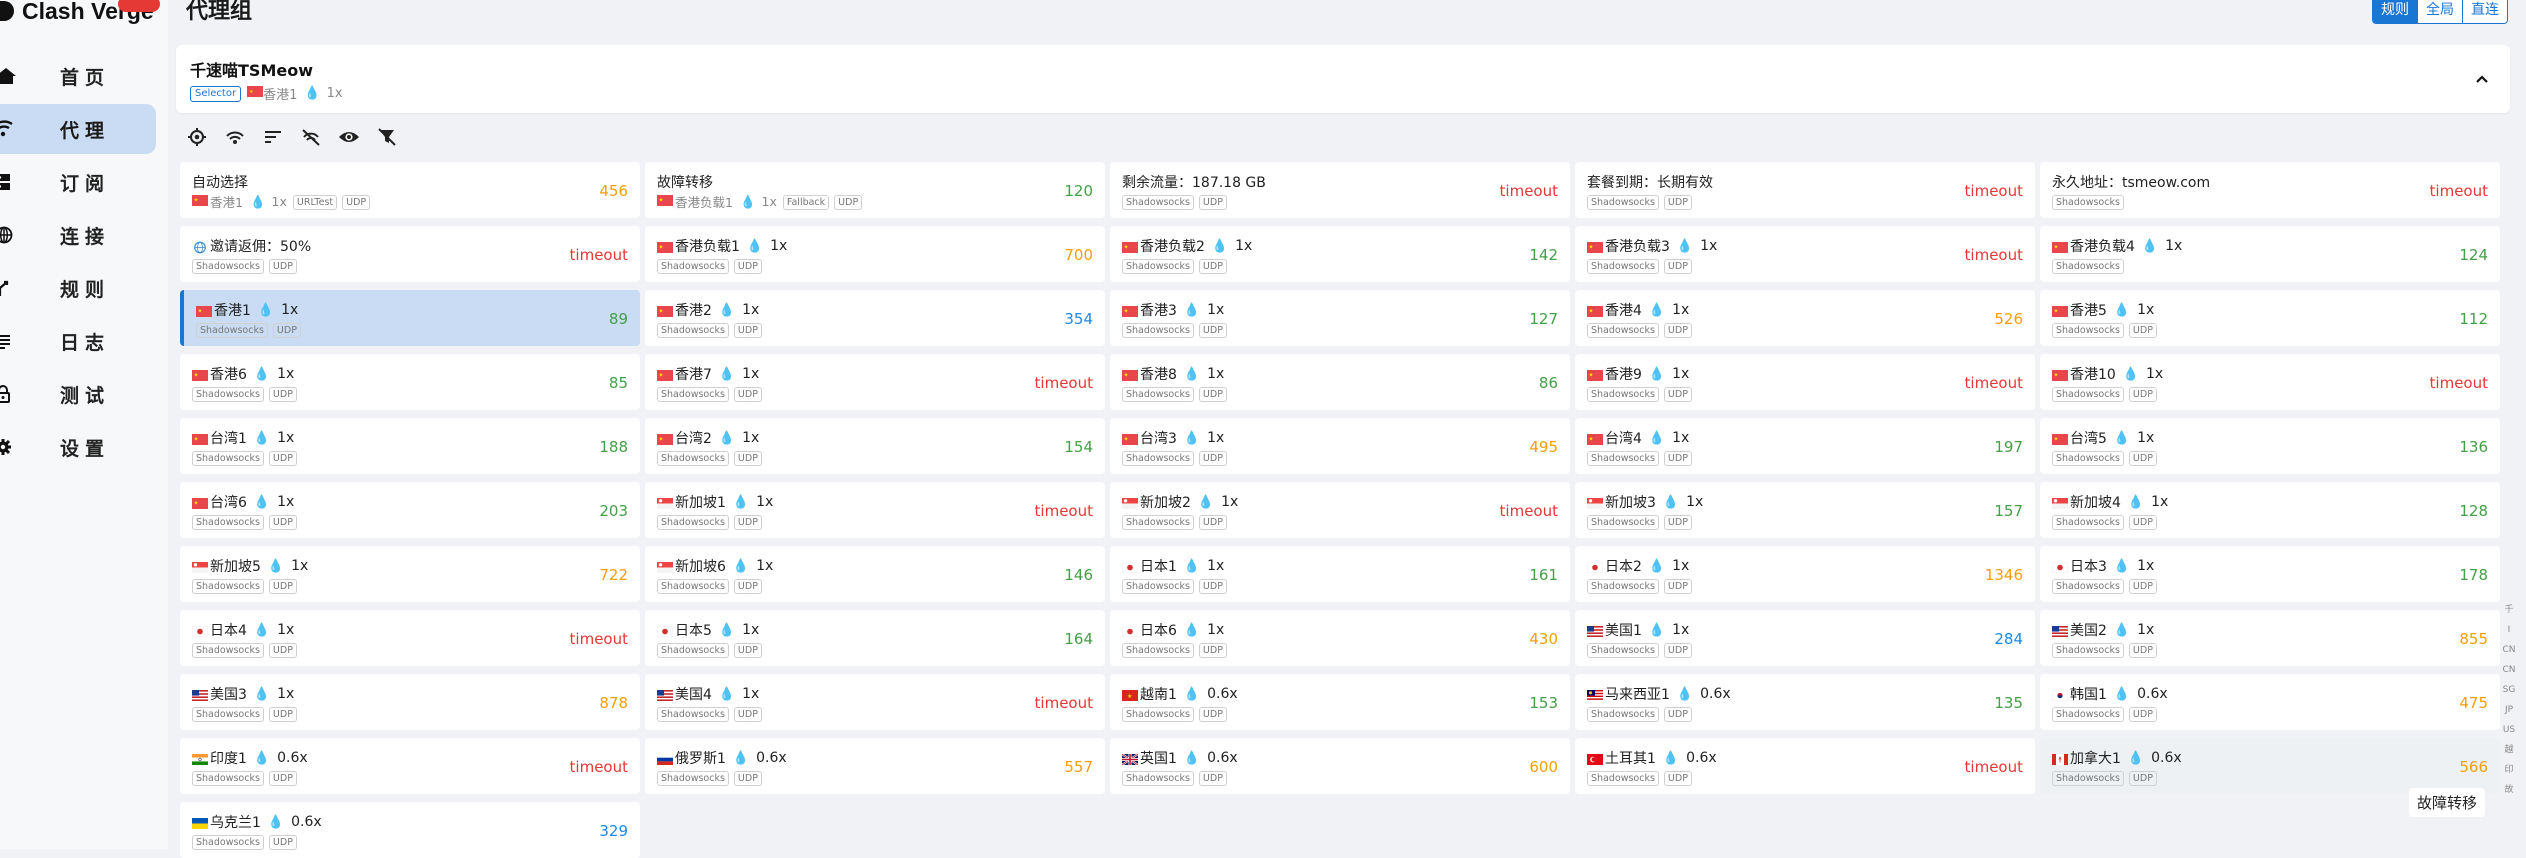 The height and width of the screenshot is (858, 2526). I want to click on proxy-card: 套餐到期：长期有效 Shadowsocks UDP timeout, so click(1805, 190).